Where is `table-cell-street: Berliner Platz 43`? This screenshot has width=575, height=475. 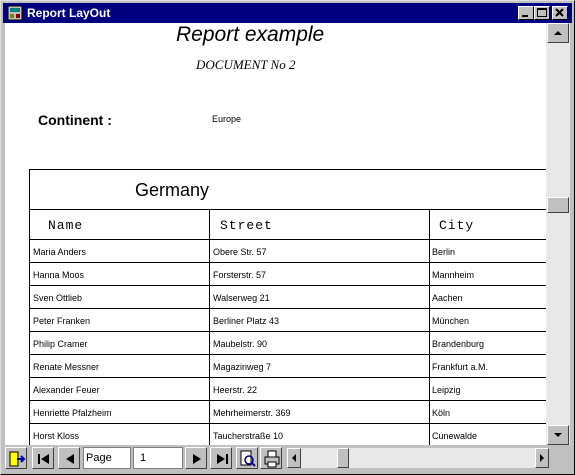 table-cell-street: Berliner Platz 43 is located at coordinates (246, 321).